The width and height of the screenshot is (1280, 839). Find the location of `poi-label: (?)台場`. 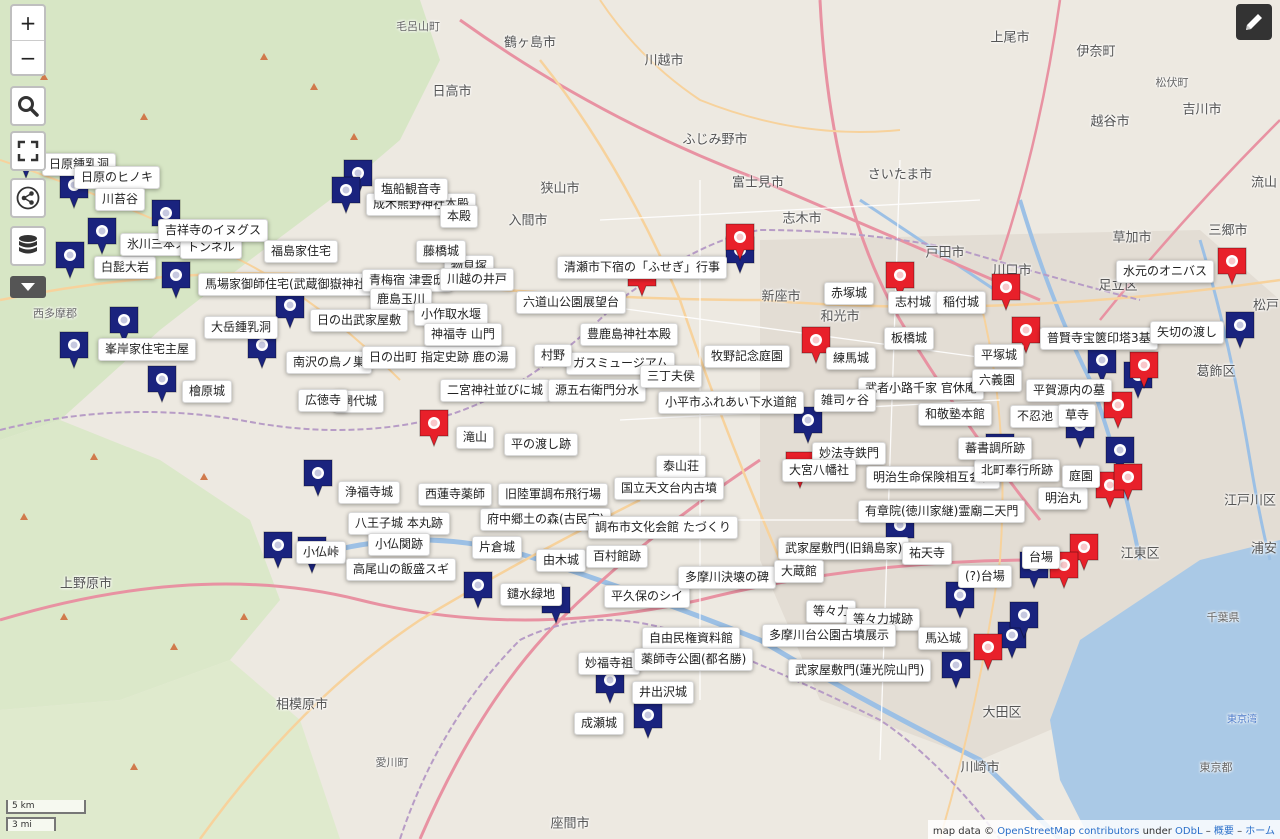

poi-label: (?)台場 is located at coordinates (985, 576).